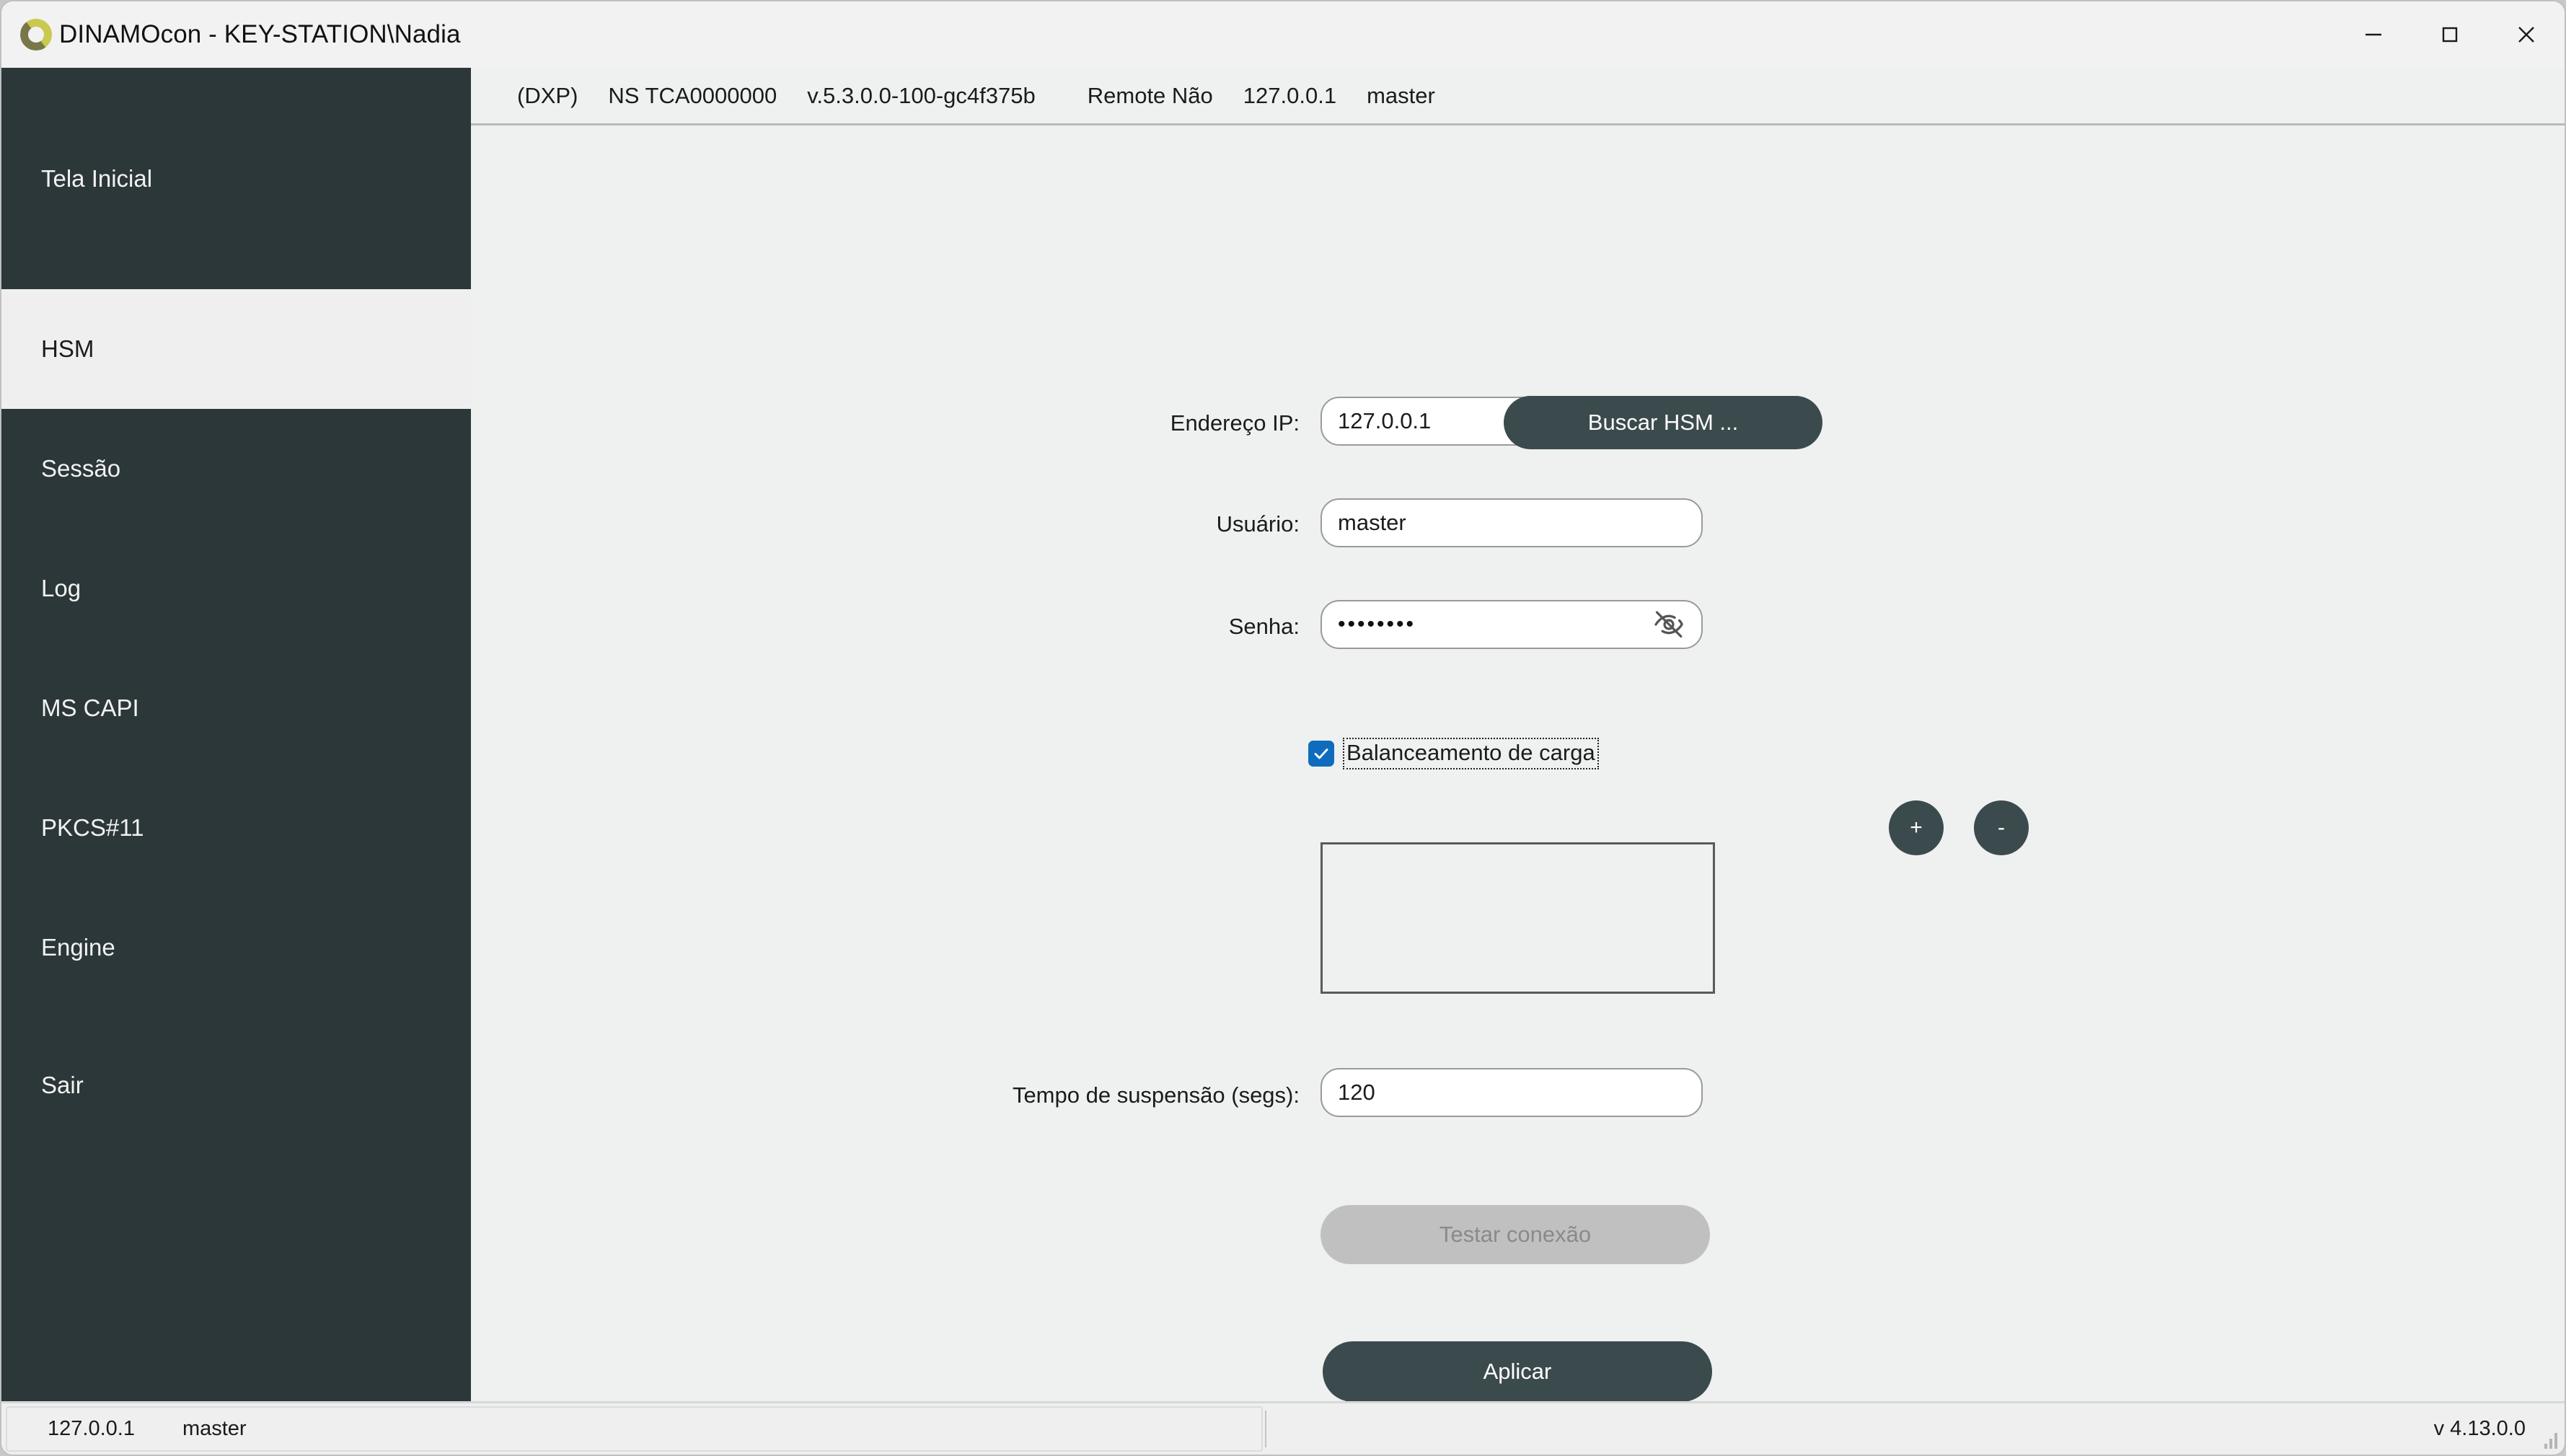 The height and width of the screenshot is (1456, 2566). I want to click on test-connection-button: Testar conexão, so click(1516, 1234).